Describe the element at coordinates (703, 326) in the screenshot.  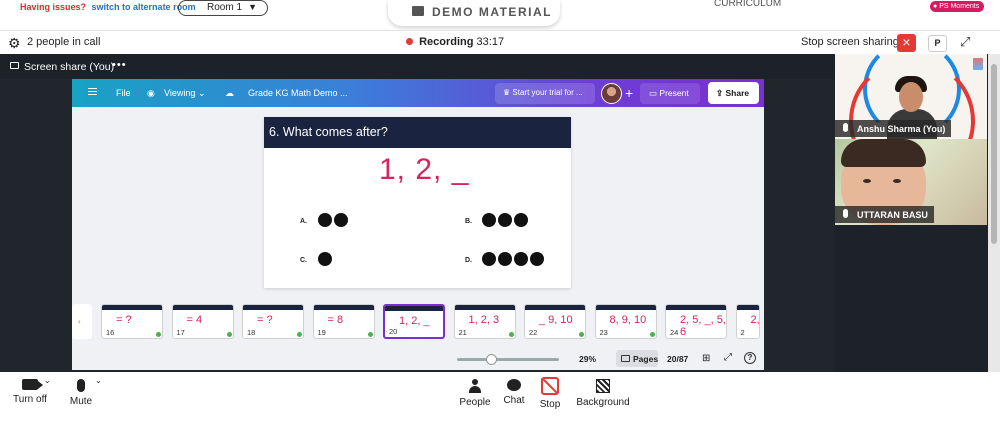
I see `thumbnail-content: 2, 5, _, 5, 6` at that location.